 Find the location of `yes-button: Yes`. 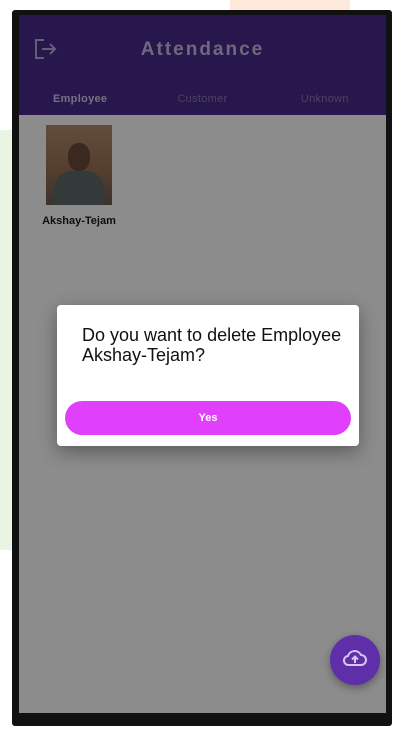

yes-button: Yes is located at coordinates (208, 418).